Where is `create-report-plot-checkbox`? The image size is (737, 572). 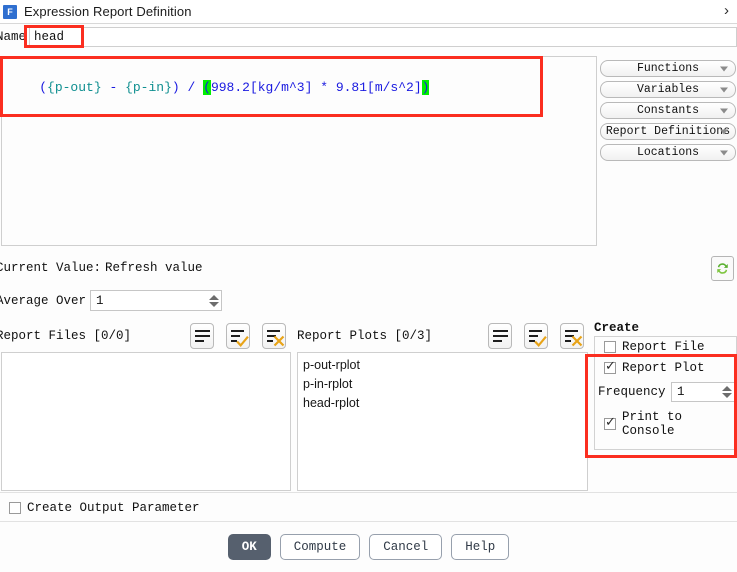
create-report-plot-checkbox is located at coordinates (610, 366).